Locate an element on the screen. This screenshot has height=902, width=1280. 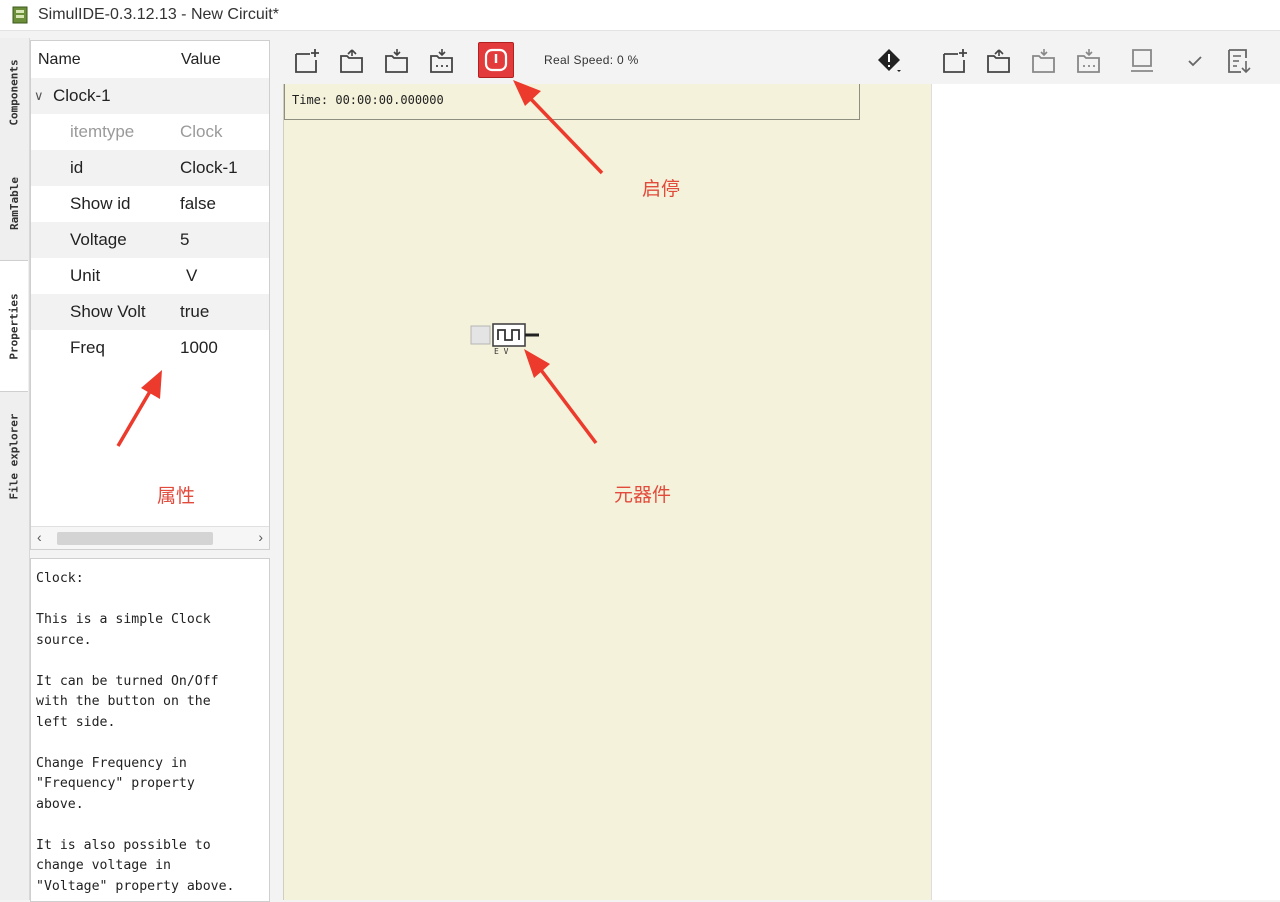
property-name: id is located at coordinates (77, 167).